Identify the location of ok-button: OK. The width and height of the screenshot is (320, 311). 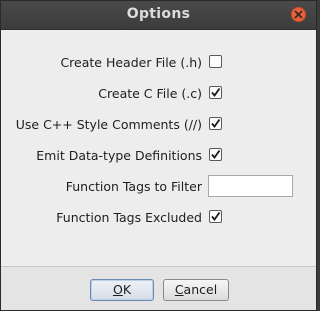
(122, 290).